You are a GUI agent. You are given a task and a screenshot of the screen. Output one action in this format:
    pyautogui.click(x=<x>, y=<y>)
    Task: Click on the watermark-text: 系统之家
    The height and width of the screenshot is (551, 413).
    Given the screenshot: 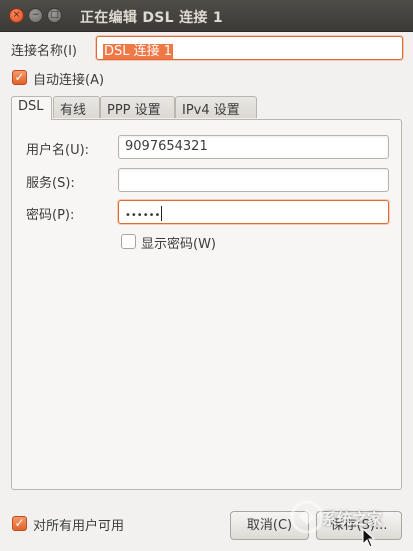 What is the action you would take?
    pyautogui.click(x=352, y=519)
    